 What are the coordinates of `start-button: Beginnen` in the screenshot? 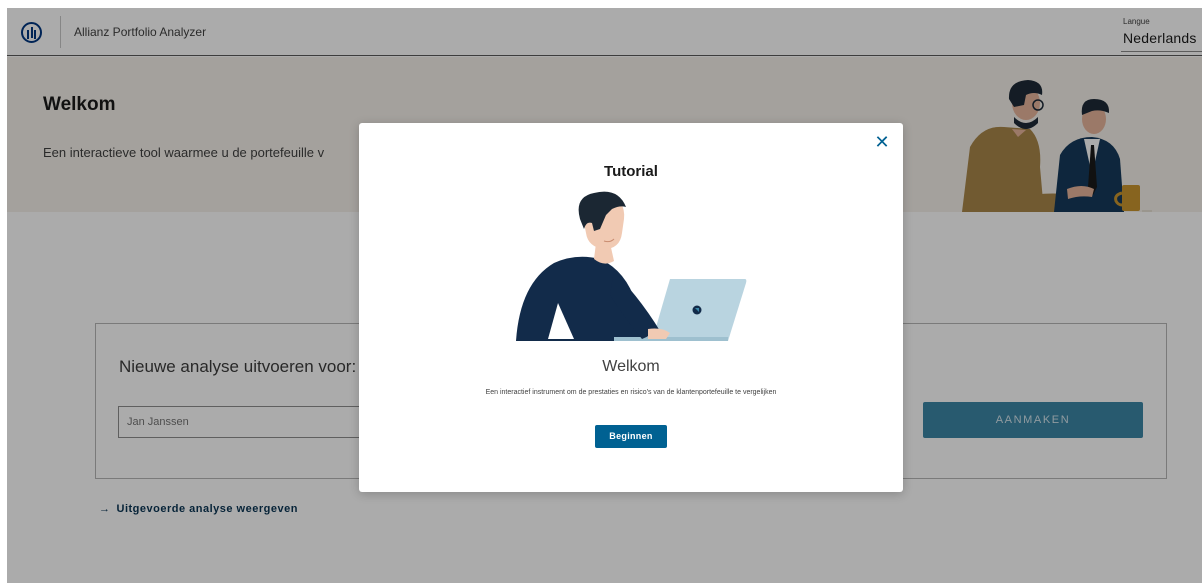 It's located at (631, 436).